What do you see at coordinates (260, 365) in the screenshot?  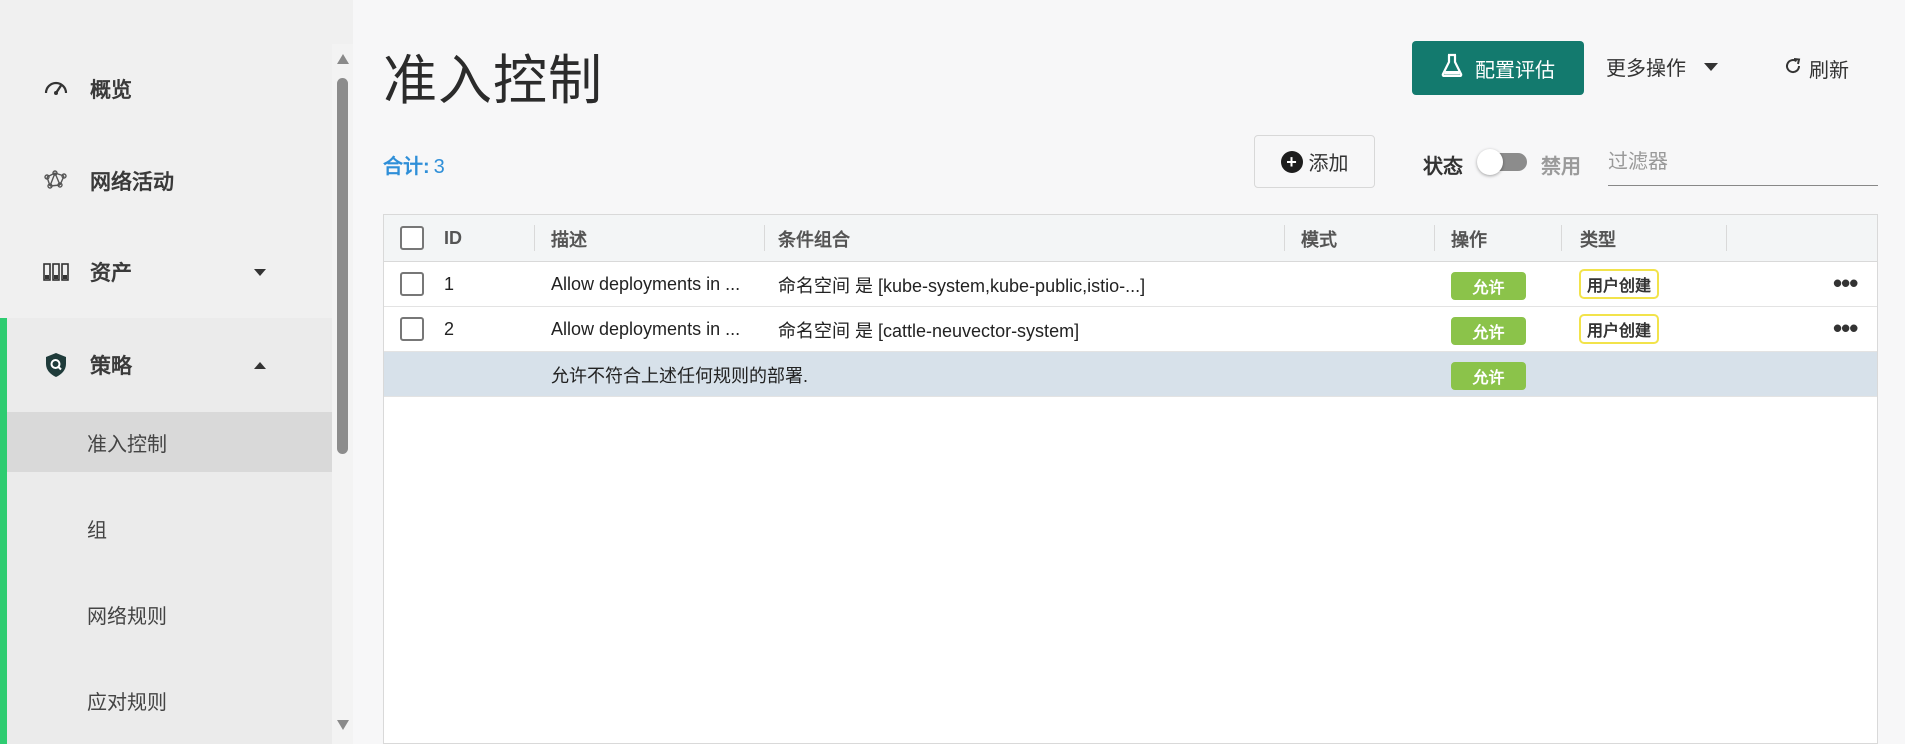 I see `chevron-up-icon` at bounding box center [260, 365].